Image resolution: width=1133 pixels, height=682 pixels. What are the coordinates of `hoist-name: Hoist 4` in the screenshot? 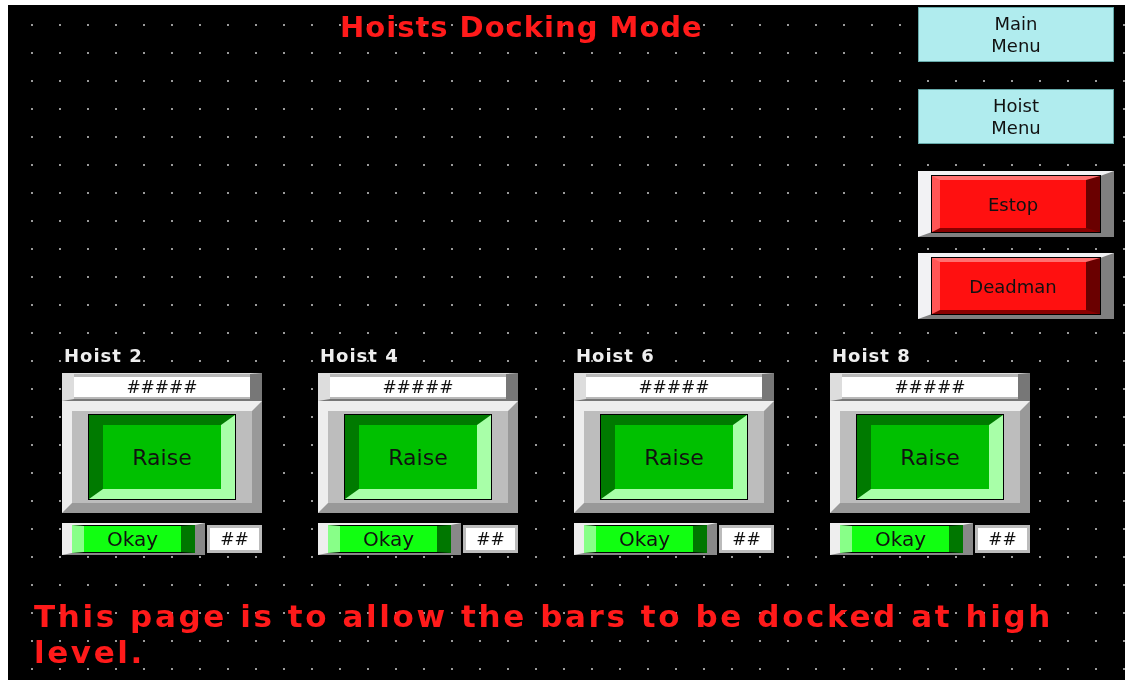 It's located at (359, 356).